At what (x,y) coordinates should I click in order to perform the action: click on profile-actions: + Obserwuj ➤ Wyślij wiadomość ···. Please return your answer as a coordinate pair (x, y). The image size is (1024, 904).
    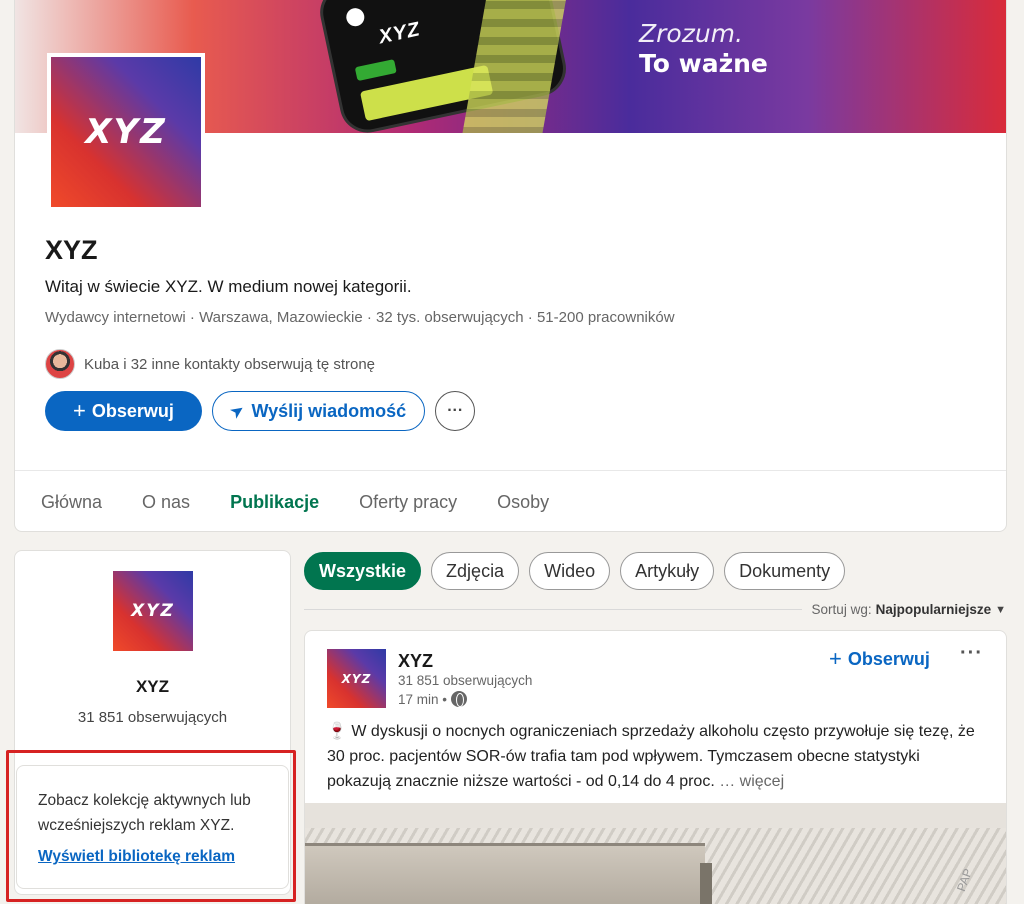
    Looking at the image, I should click on (260, 411).